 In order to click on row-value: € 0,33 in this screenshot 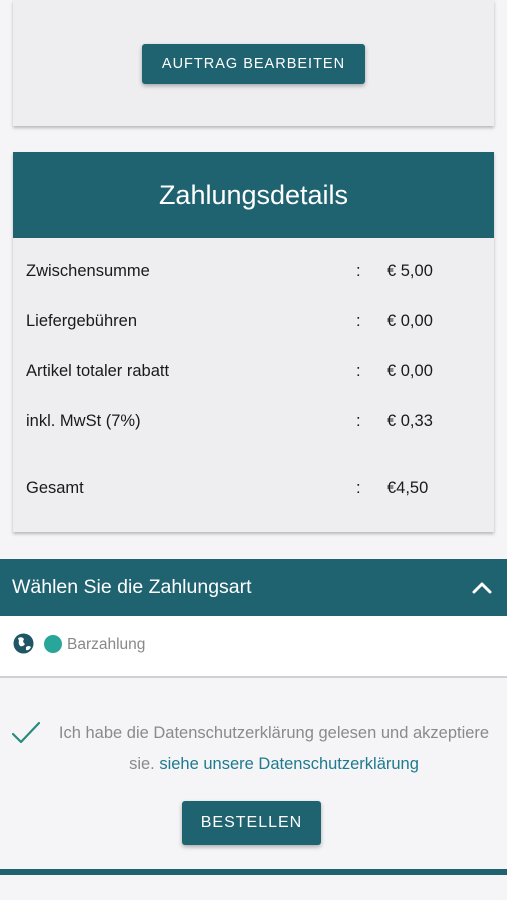, I will do `click(410, 421)`.